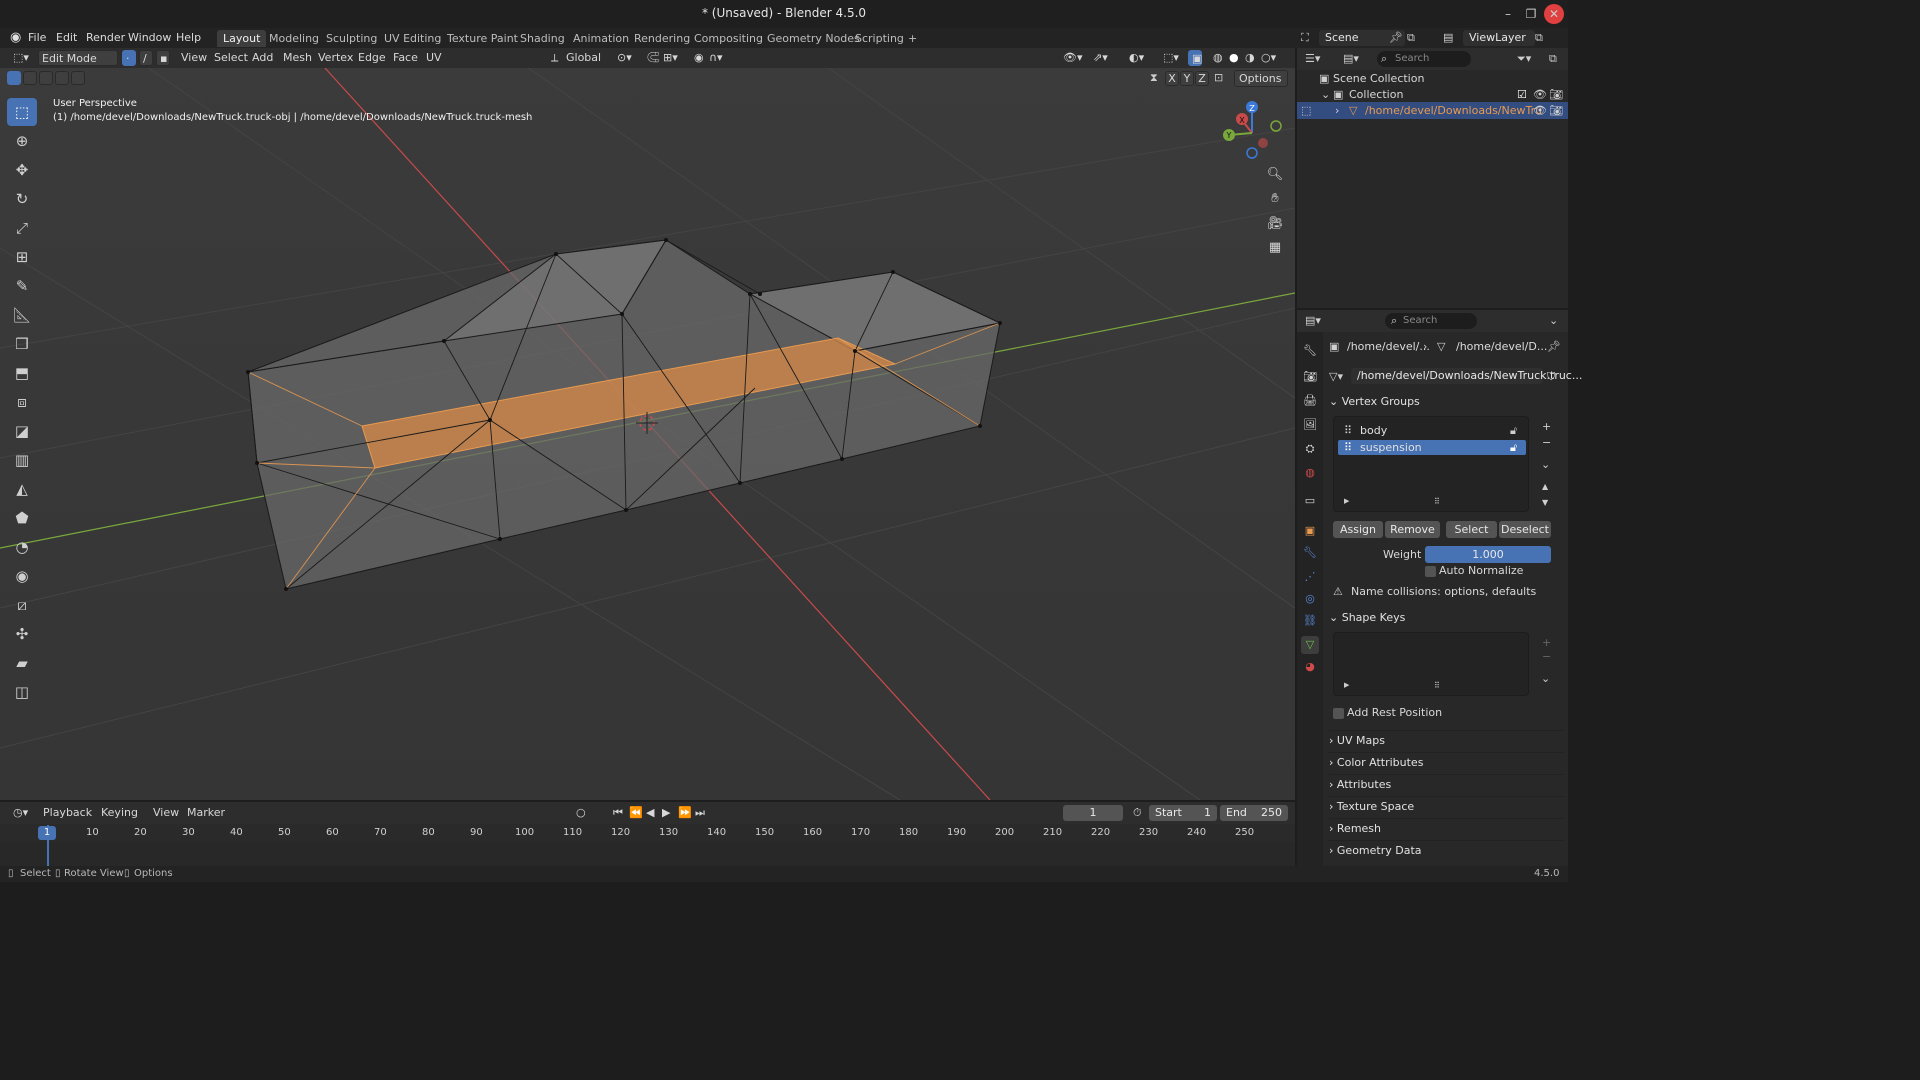  Describe the element at coordinates (1437, 501) in the screenshot. I see `resize-grip-icon: ⠿` at that location.